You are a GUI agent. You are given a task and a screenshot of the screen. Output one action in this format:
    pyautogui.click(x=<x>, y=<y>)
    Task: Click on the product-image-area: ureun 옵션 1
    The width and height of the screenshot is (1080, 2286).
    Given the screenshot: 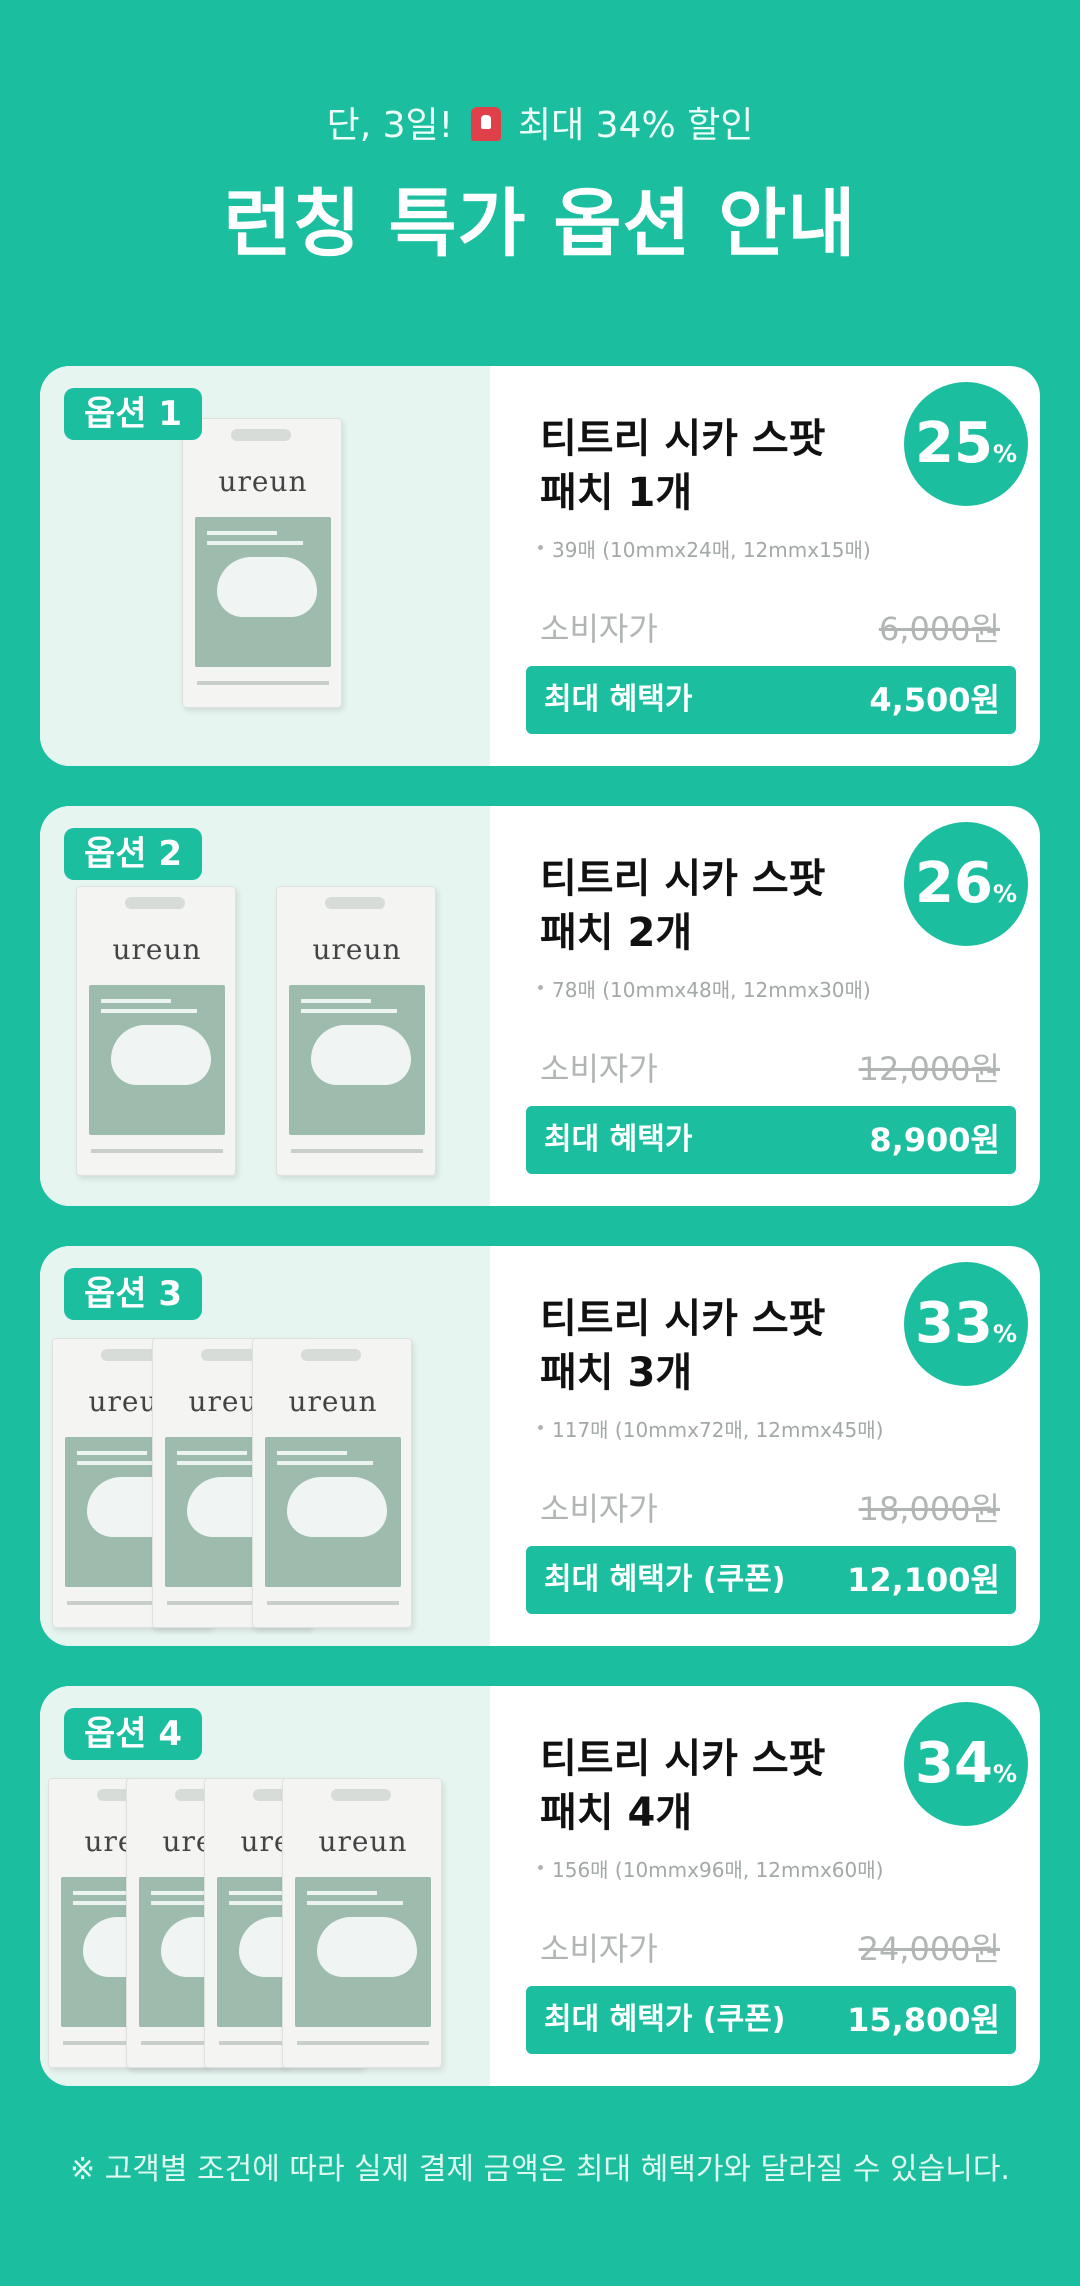 What is the action you would take?
    pyautogui.click(x=265, y=566)
    